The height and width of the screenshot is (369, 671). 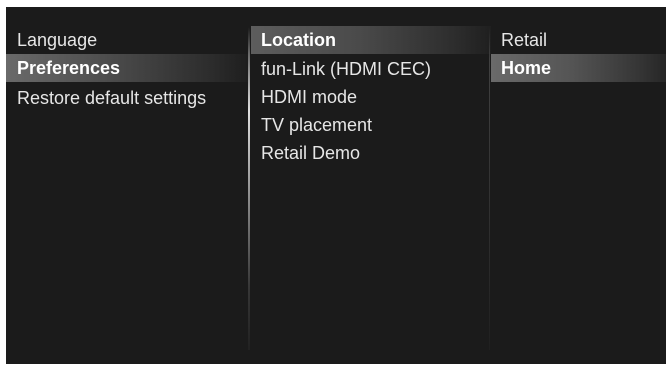 I want to click on menu-item-fun-link: fun-Link (HDMI CEC), so click(x=371, y=69).